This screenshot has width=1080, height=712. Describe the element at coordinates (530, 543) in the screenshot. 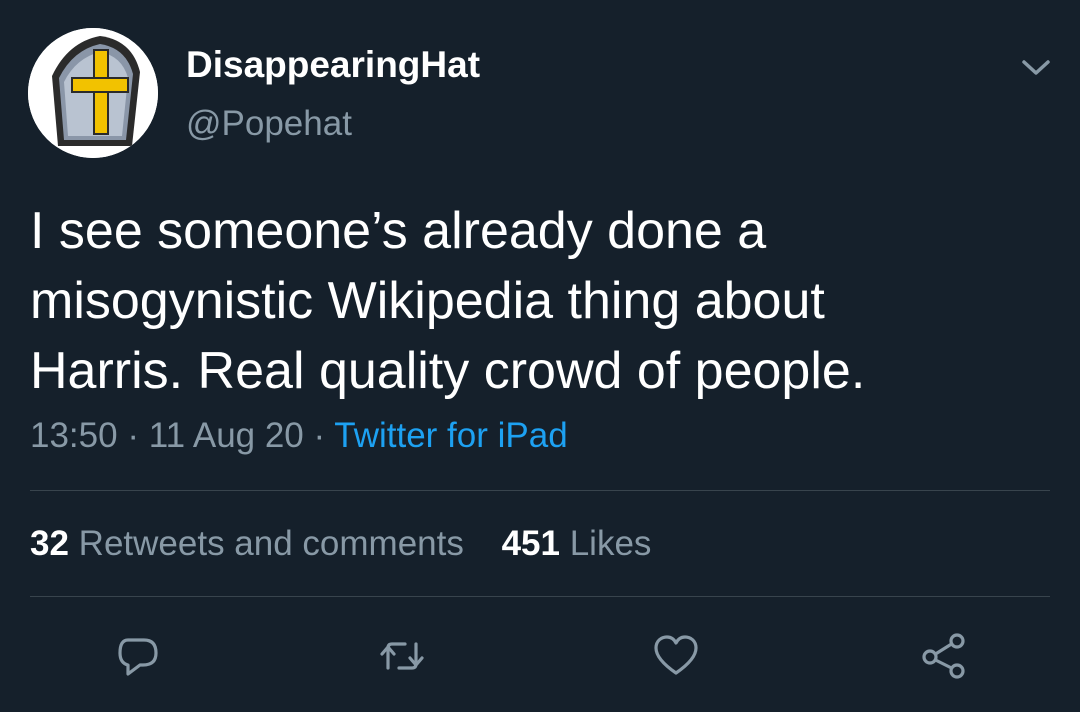

I see `likes-count: 451` at that location.